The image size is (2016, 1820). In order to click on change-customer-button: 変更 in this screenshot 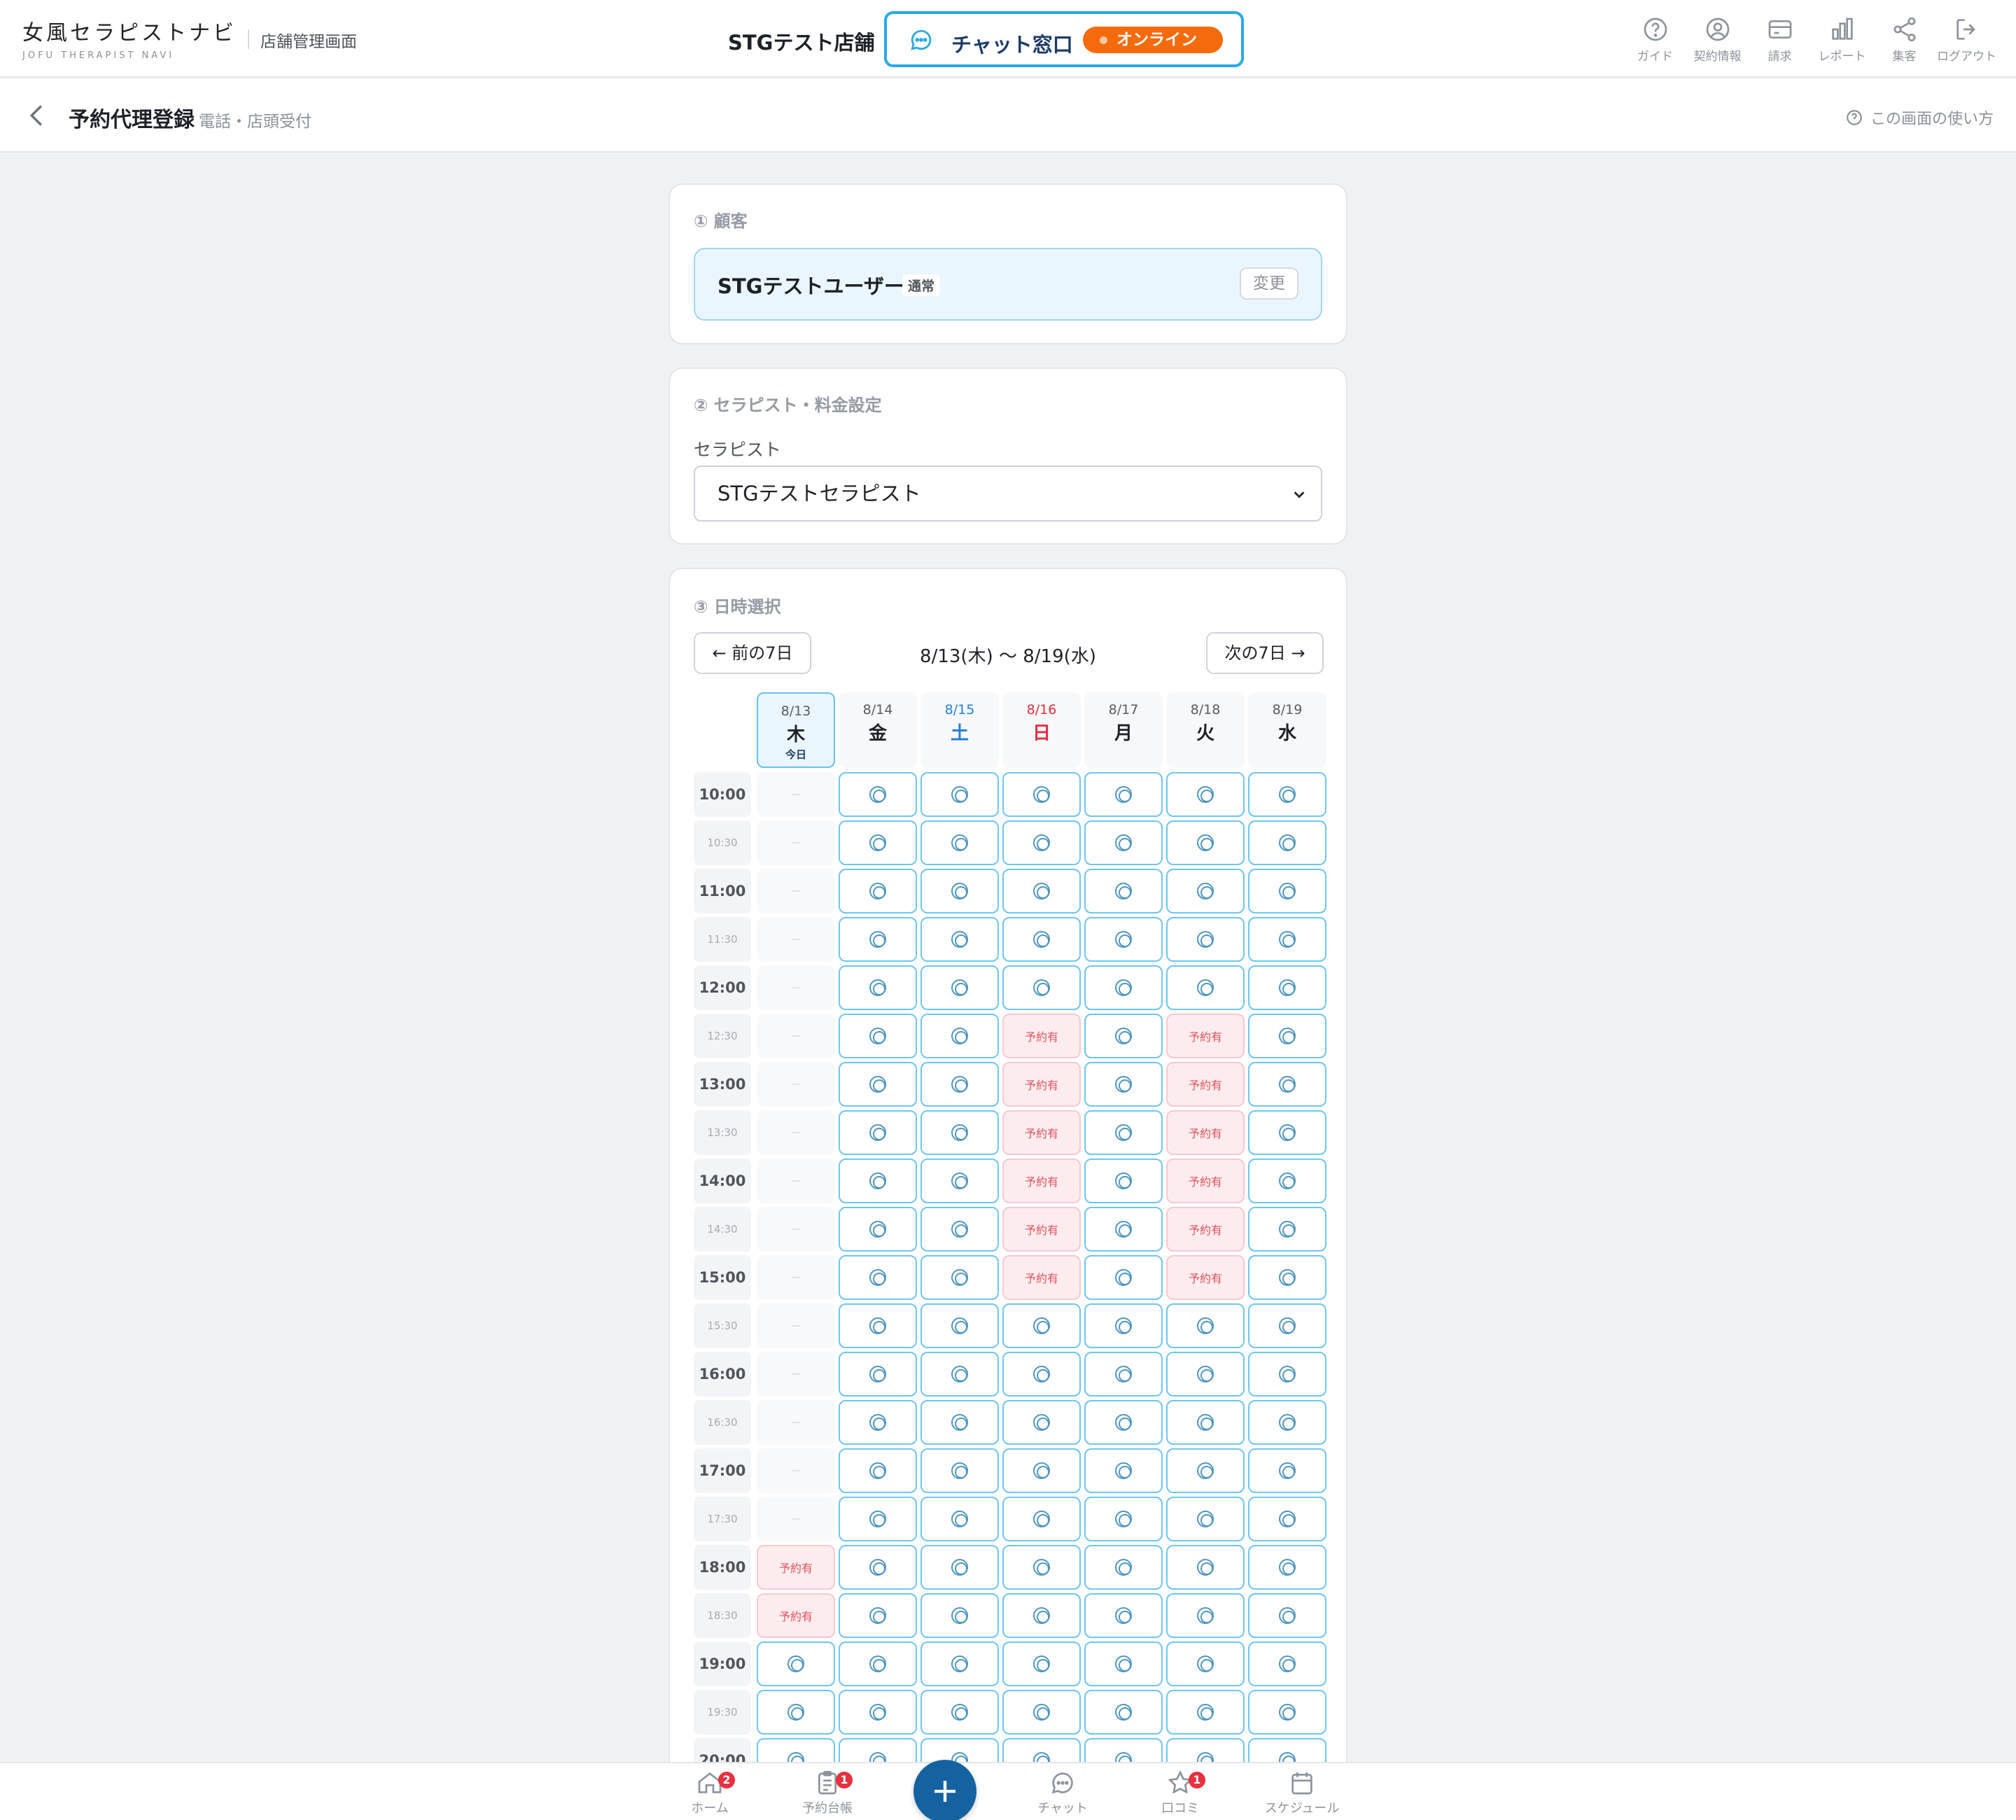, I will do `click(1269, 283)`.